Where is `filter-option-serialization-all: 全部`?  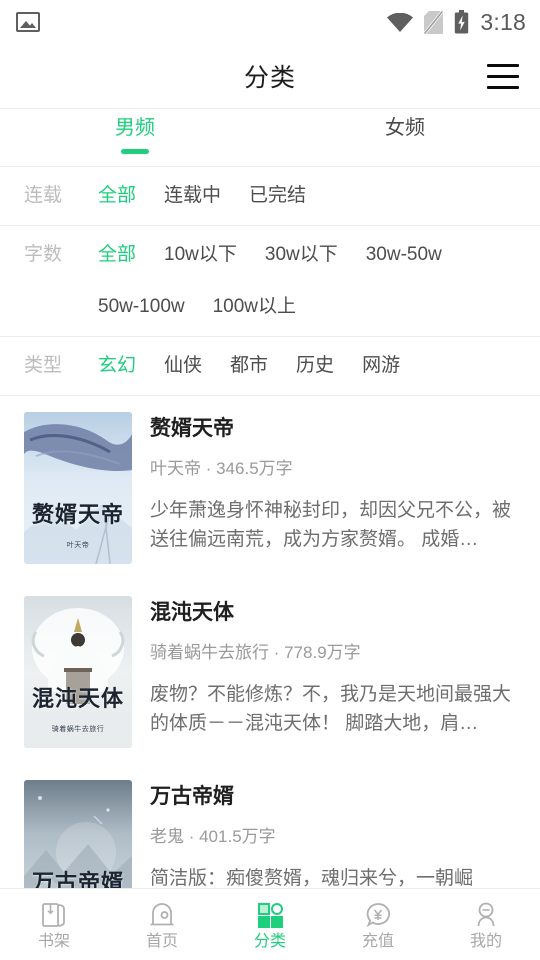
filter-option-serialization-all: 全部 is located at coordinates (125, 196).